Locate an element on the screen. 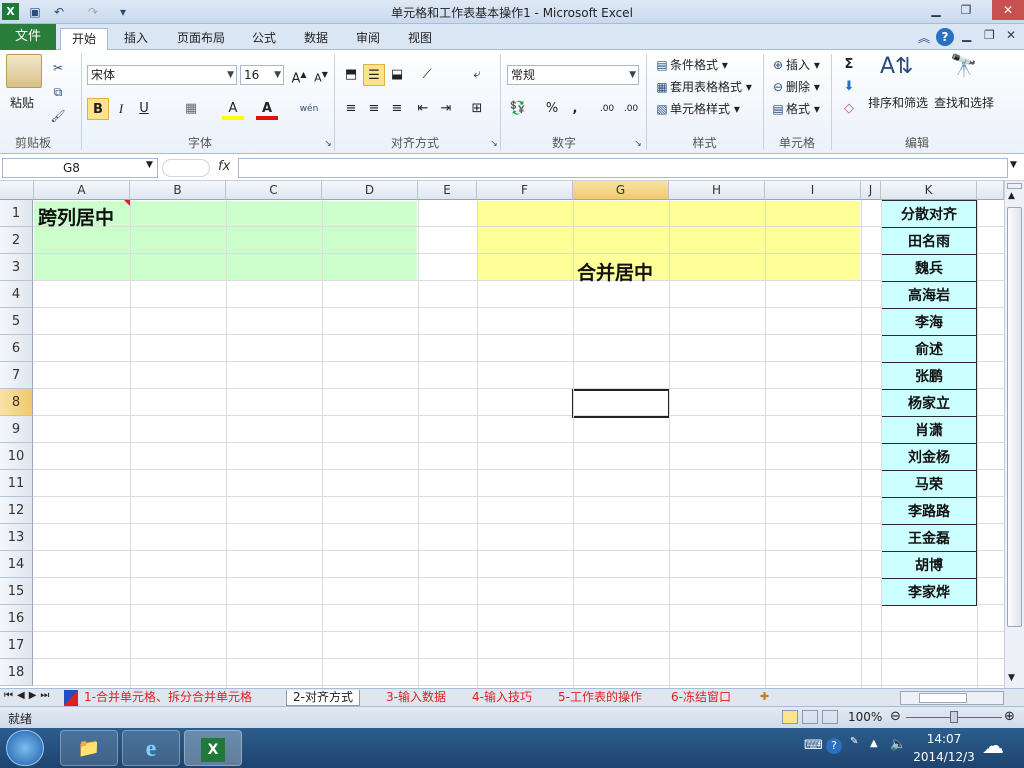 Image resolution: width=1024 pixels, height=768 pixels. cell-k14: 胡博 is located at coordinates (929, 565).